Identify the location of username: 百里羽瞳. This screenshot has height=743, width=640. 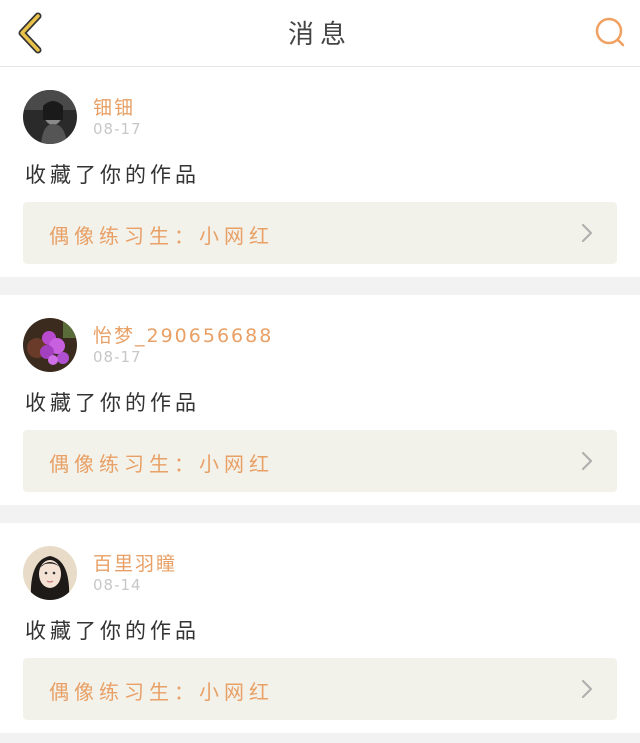
(135, 562).